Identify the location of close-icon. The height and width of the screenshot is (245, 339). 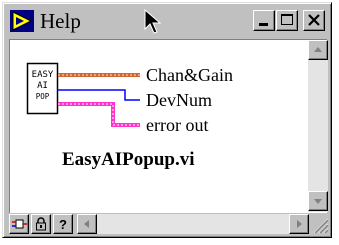
(314, 20).